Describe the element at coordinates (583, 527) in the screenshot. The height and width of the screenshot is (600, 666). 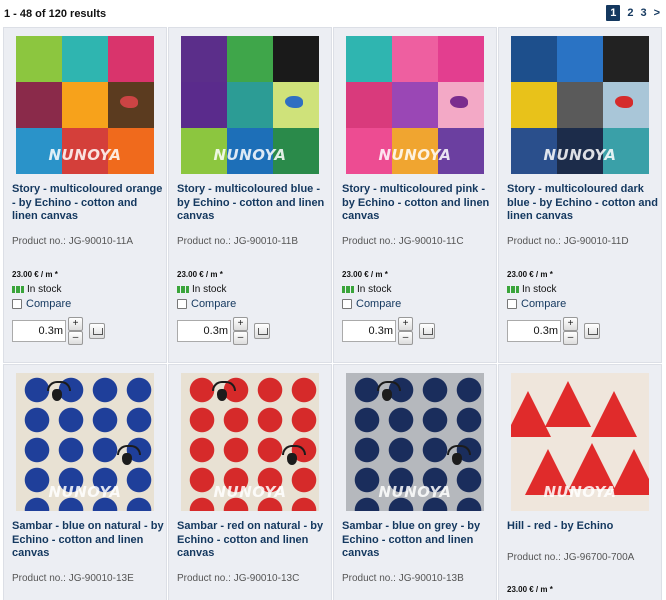
I see `product-title: Hill - red - by Echino` at that location.